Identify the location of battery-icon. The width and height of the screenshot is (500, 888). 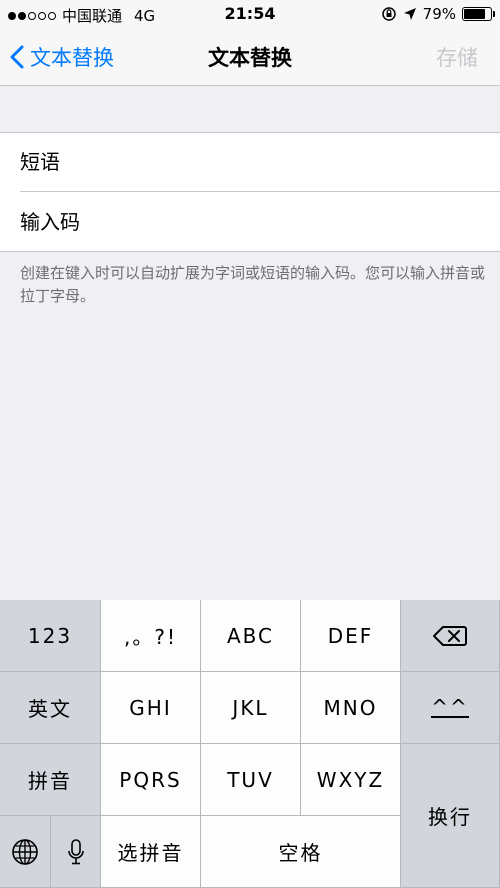
(478, 14).